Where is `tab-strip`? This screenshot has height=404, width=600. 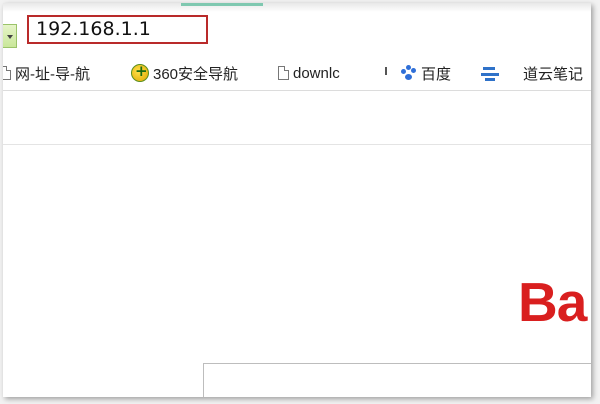
tab-strip is located at coordinates (297, 7).